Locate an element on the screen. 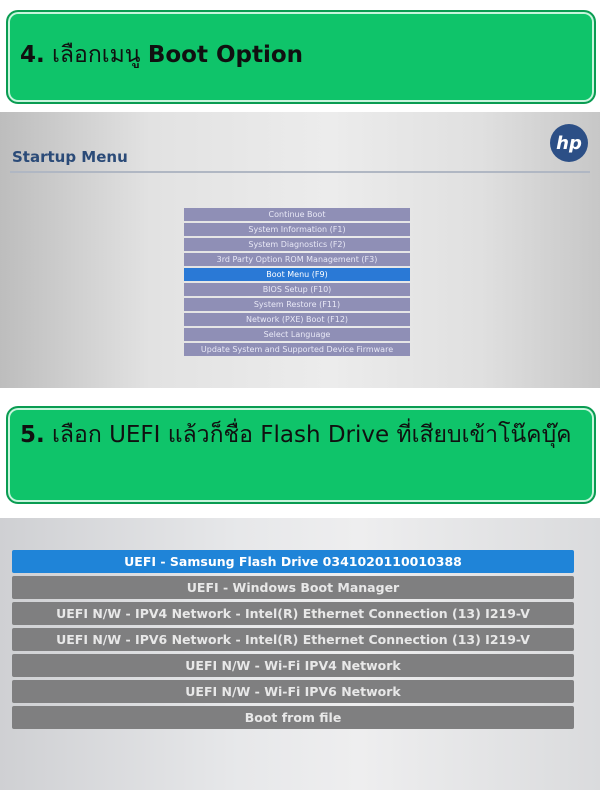  title-divider is located at coordinates (300, 172).